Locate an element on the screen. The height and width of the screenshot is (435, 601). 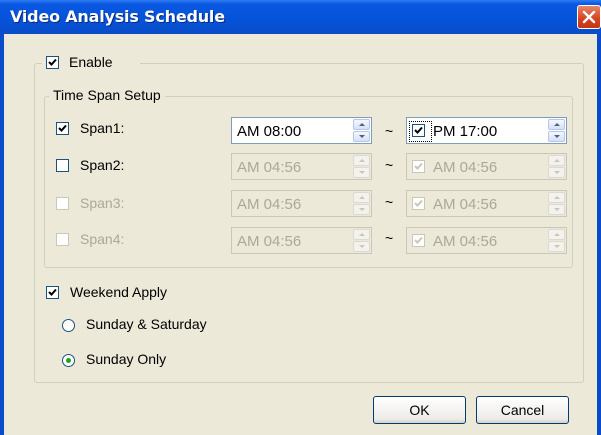
span1-end-checkbox is located at coordinates (418, 130).